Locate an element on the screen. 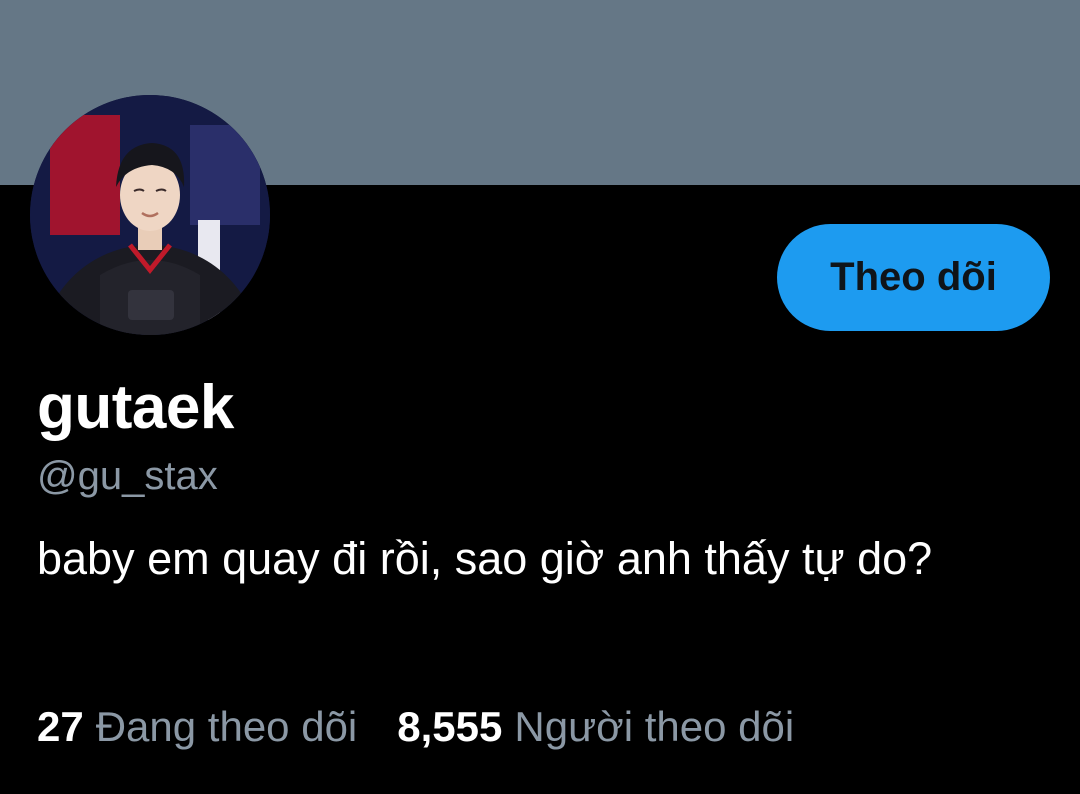  following-label: Đang theo dõi is located at coordinates (226, 726).